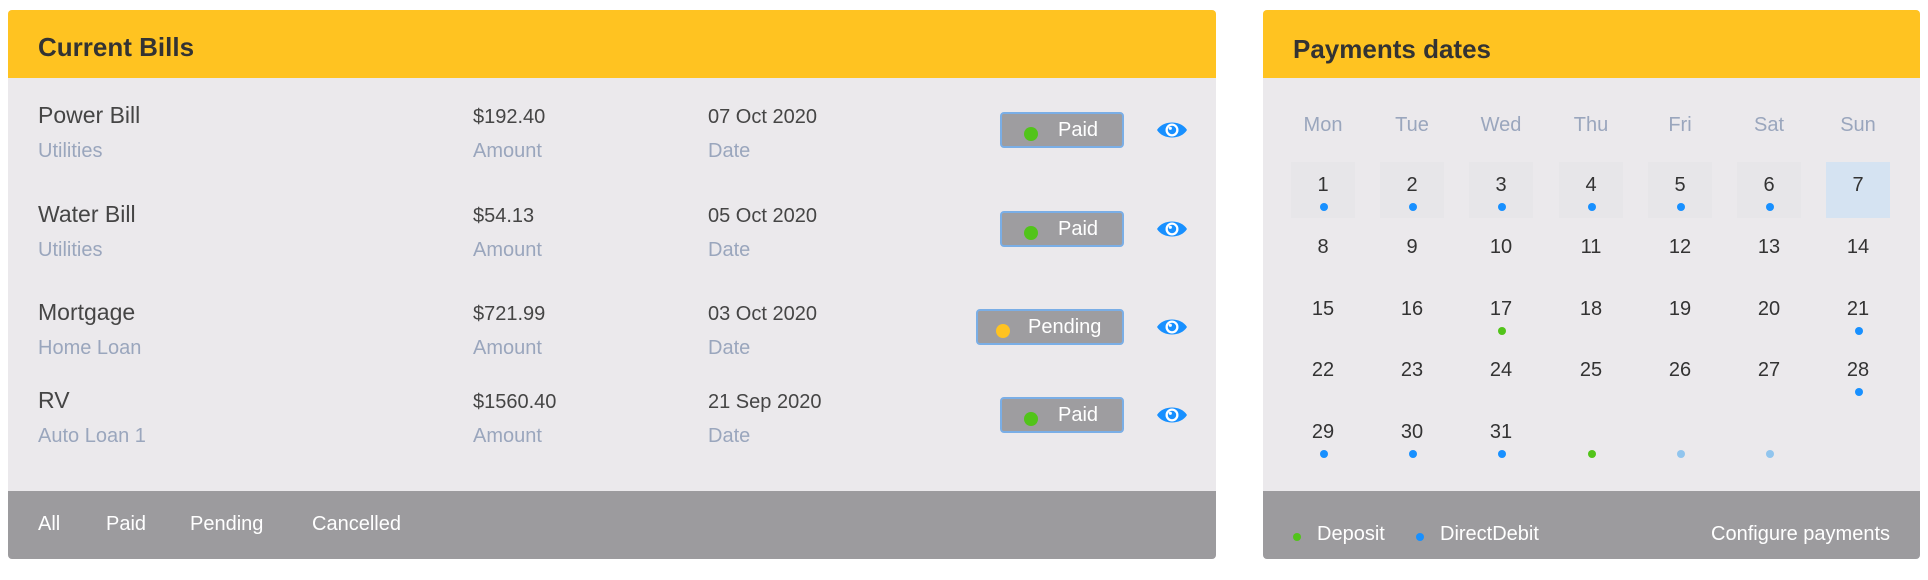 This screenshot has height=580, width=1928. I want to click on calendar-day: 4, so click(1591, 190).